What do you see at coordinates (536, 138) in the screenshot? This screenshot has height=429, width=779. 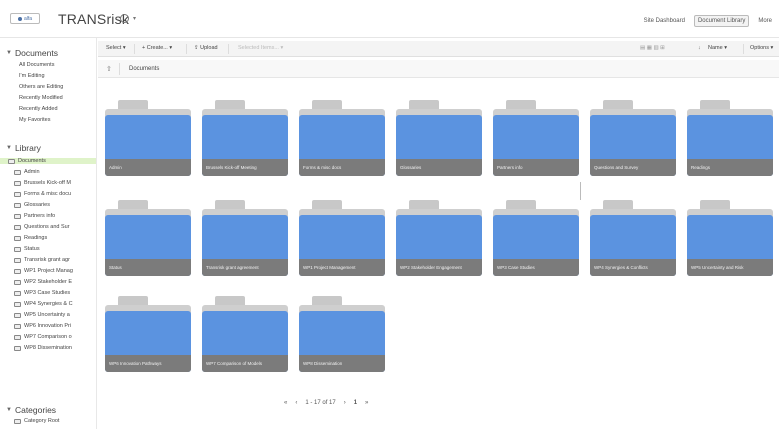 I see `folder-tile: Partners info` at bounding box center [536, 138].